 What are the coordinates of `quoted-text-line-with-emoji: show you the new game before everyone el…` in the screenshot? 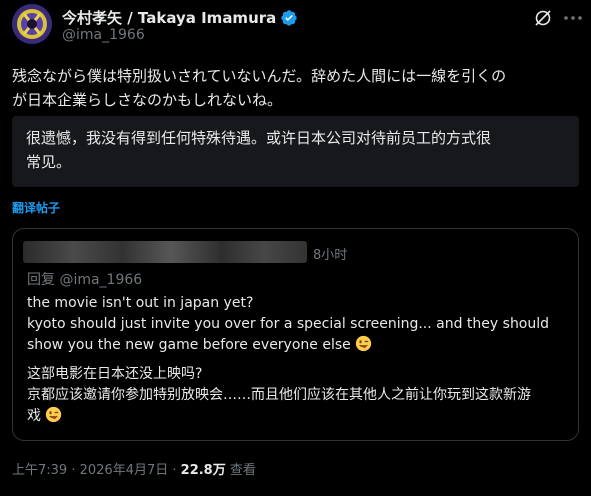 It's located at (297, 345).